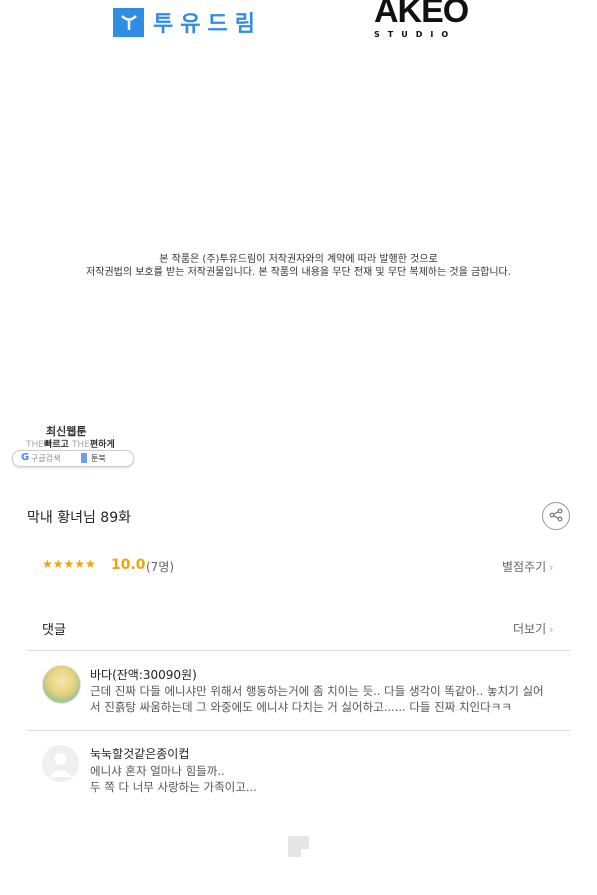  What do you see at coordinates (415, 34) in the screenshot?
I see `akeo-logo-studio: STUDIO` at bounding box center [415, 34].